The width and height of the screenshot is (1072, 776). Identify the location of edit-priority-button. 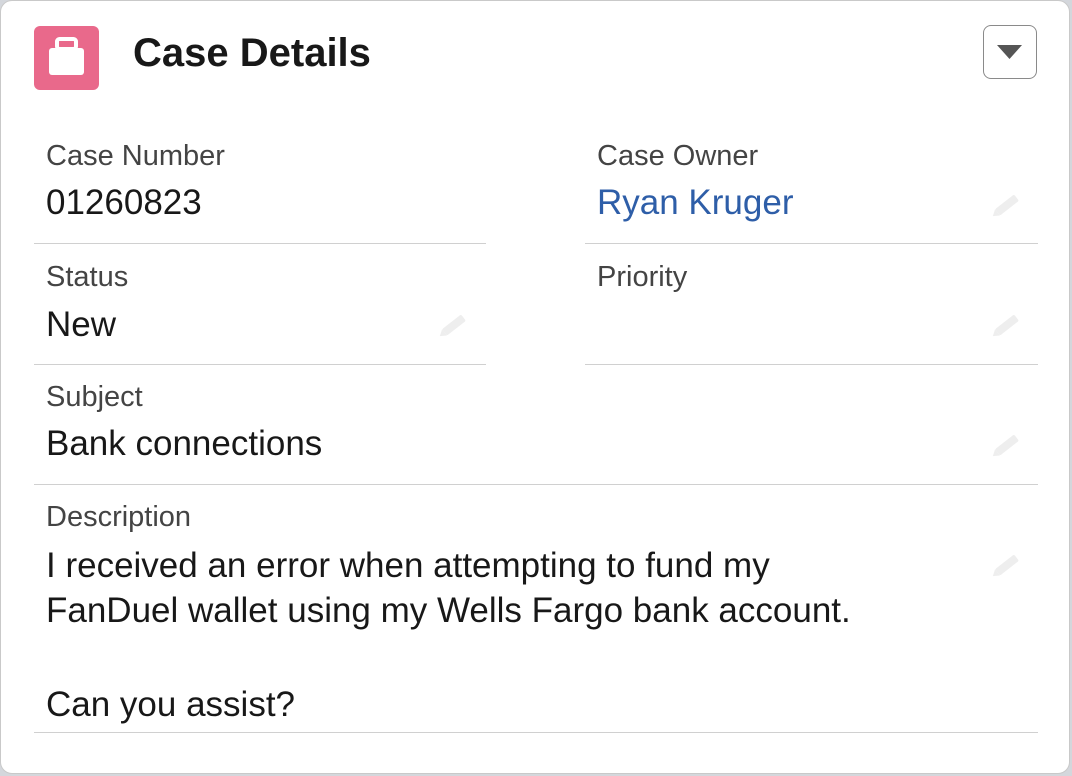
(1007, 325).